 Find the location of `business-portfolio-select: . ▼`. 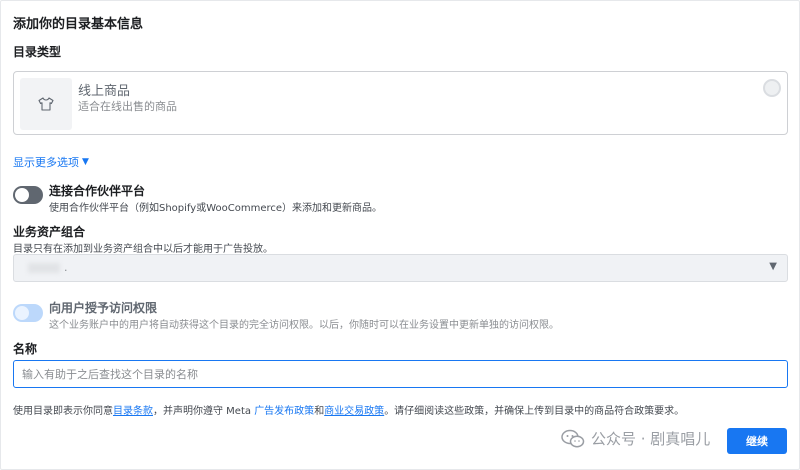

business-portfolio-select: . ▼ is located at coordinates (400, 268).